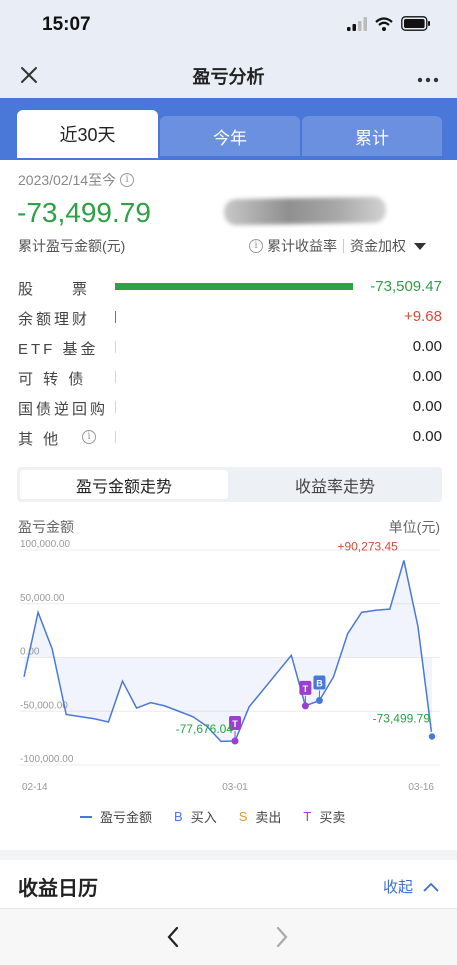  I want to click on legend-symbol: T, so click(307, 816).